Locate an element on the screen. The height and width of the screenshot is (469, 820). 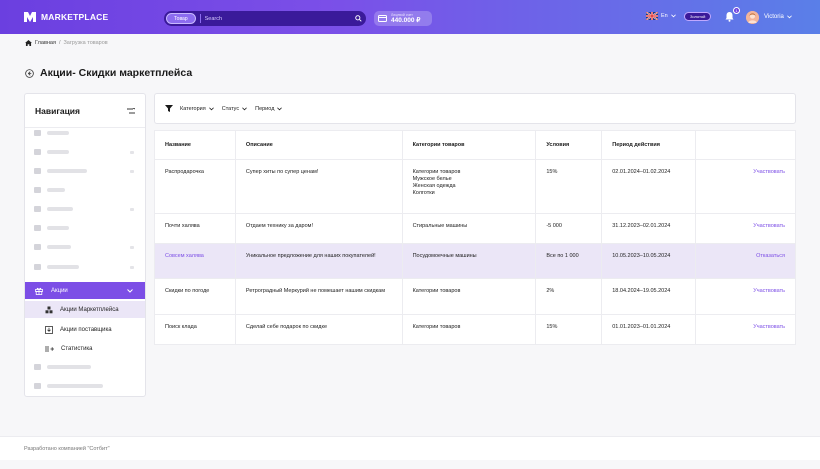
column-header: Условия is located at coordinates (569, 145).